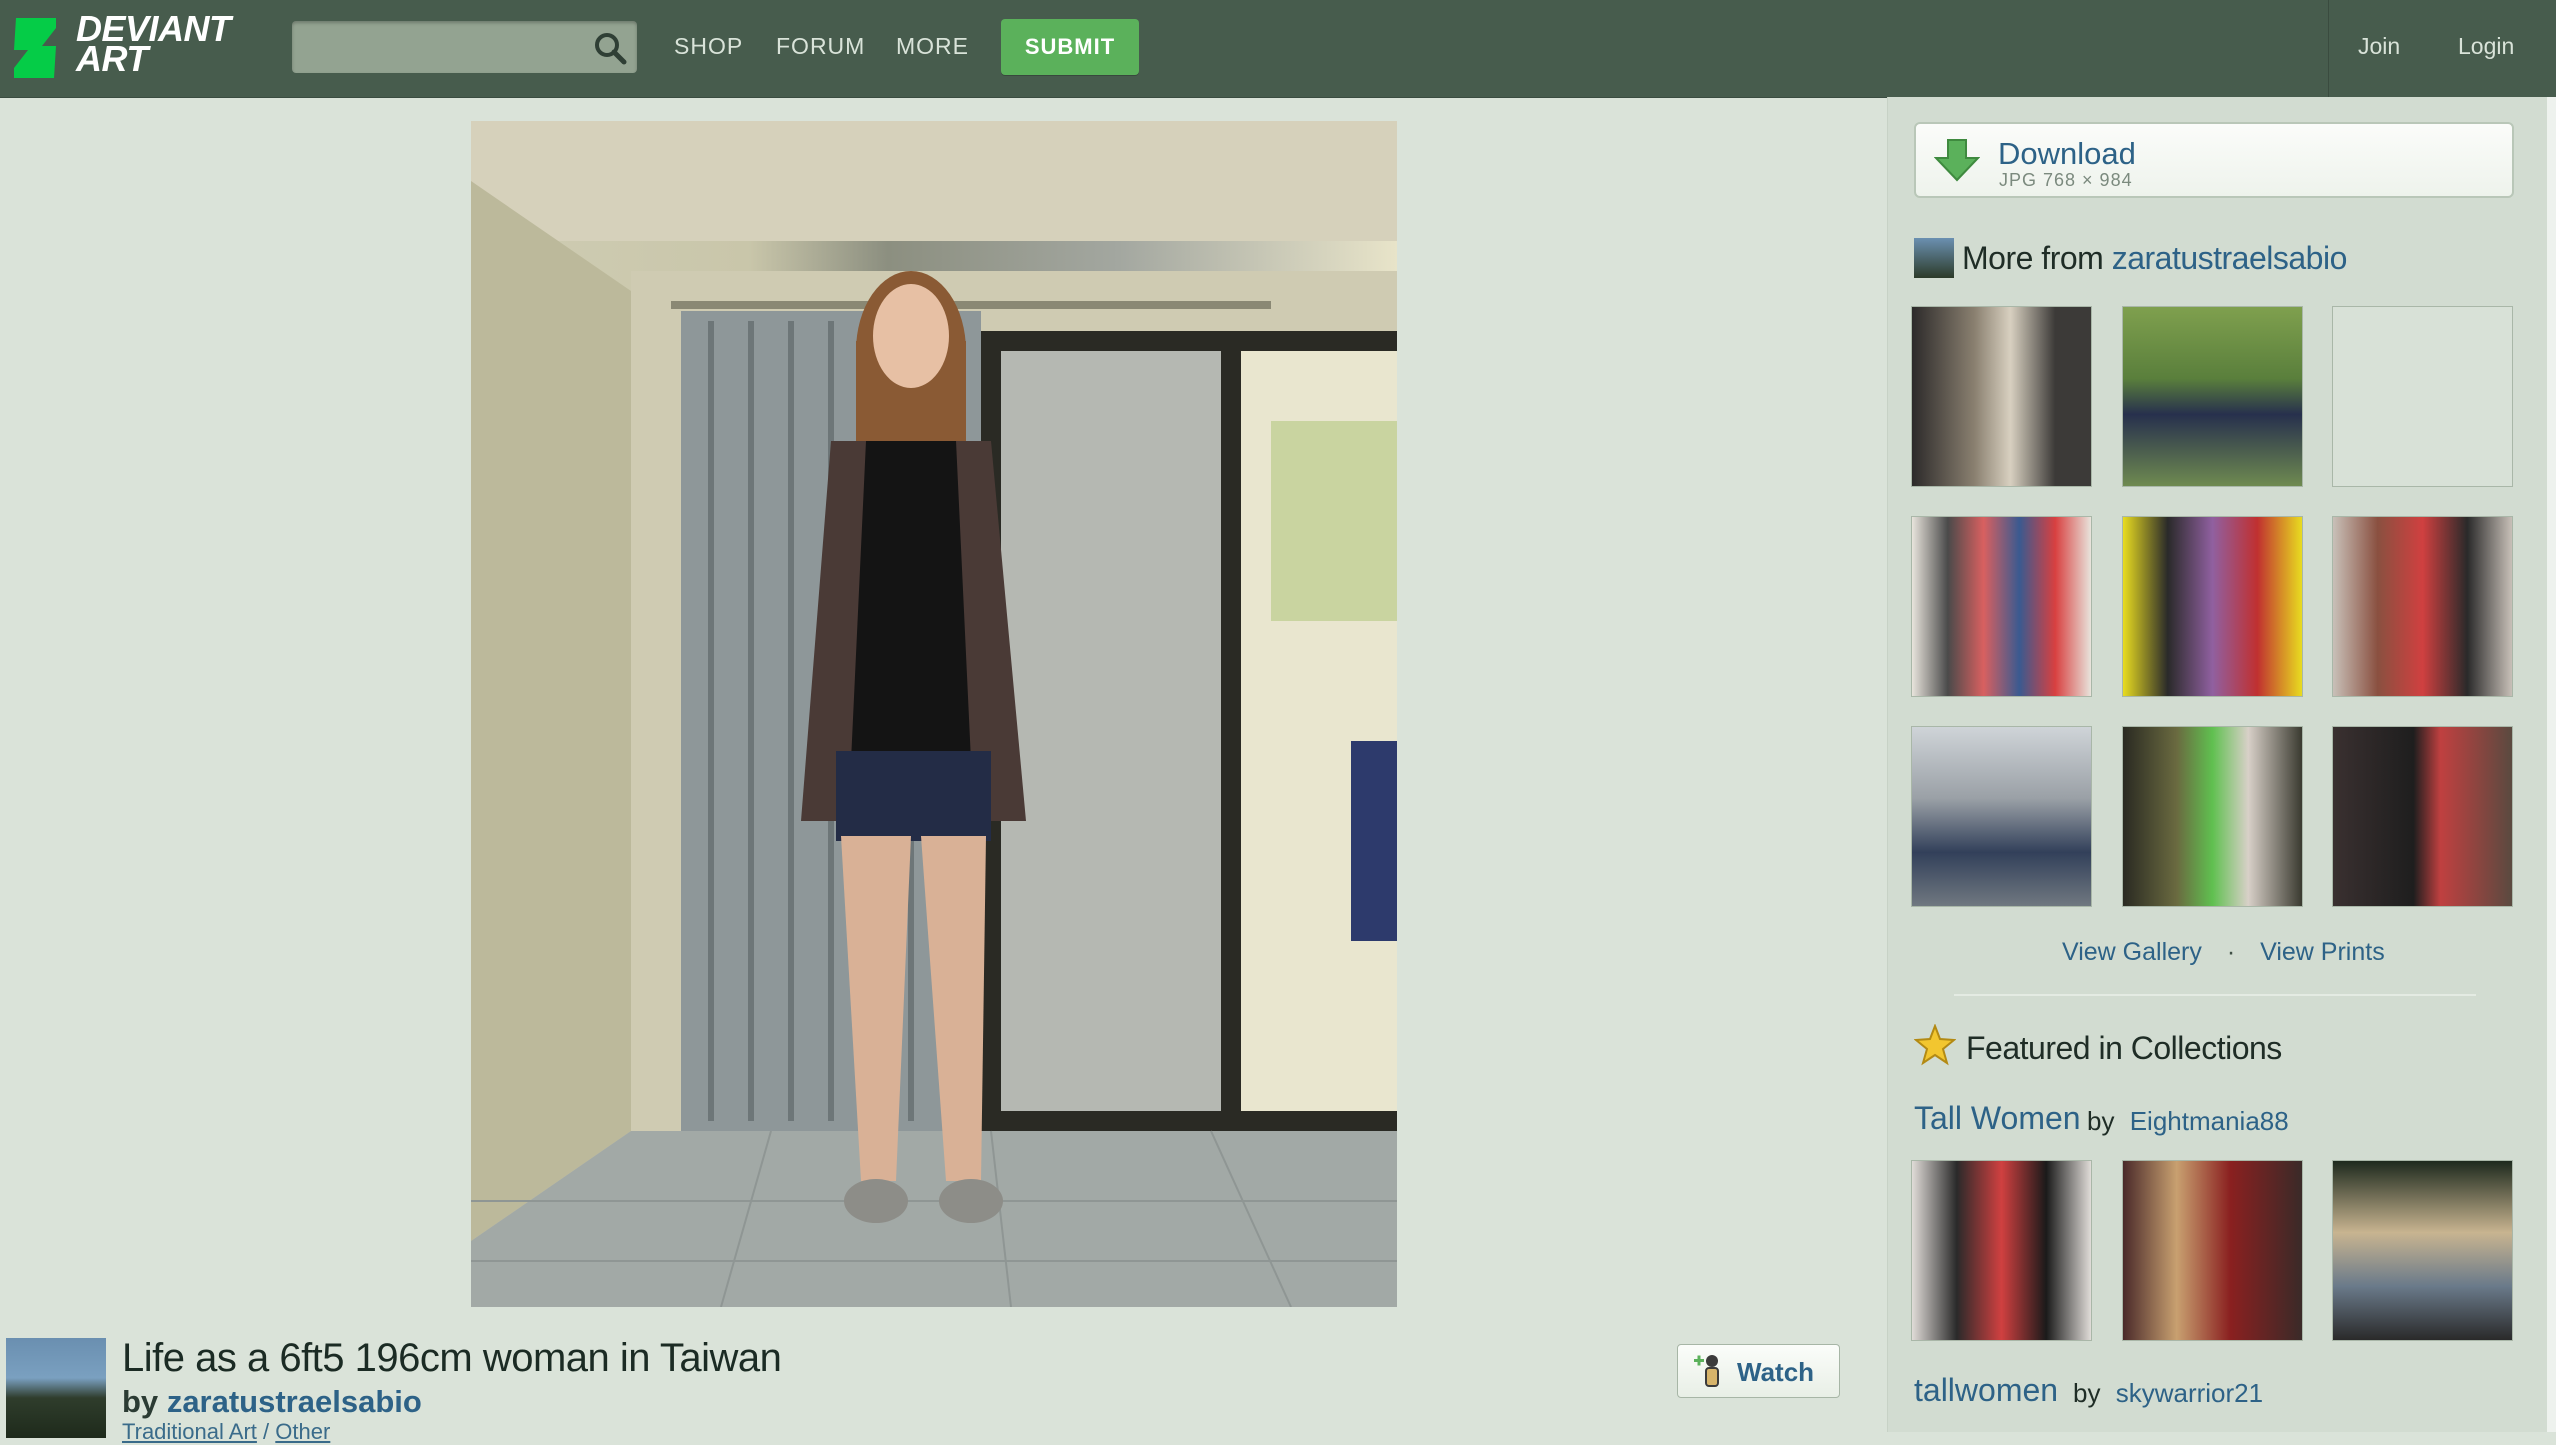  Describe the element at coordinates (452, 1358) in the screenshot. I see `deviation-title: Life as a 6ft5 196cm woman in Taiwan` at that location.